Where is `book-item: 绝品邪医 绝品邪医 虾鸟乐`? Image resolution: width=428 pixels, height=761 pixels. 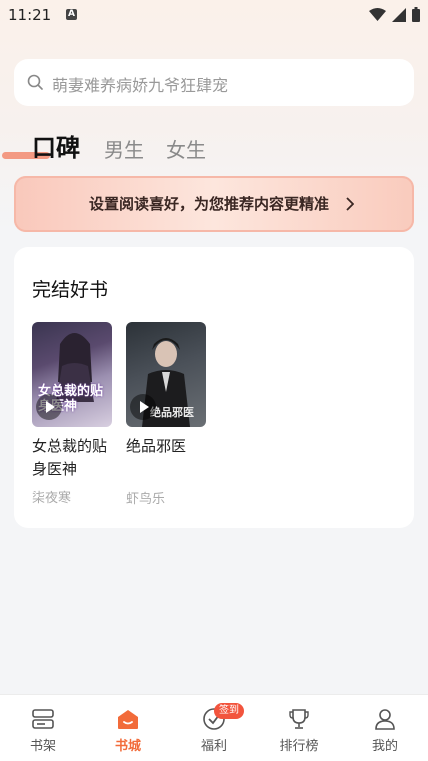
book-item: 绝品邪医 绝品邪医 虾鸟乐 is located at coordinates (167, 414).